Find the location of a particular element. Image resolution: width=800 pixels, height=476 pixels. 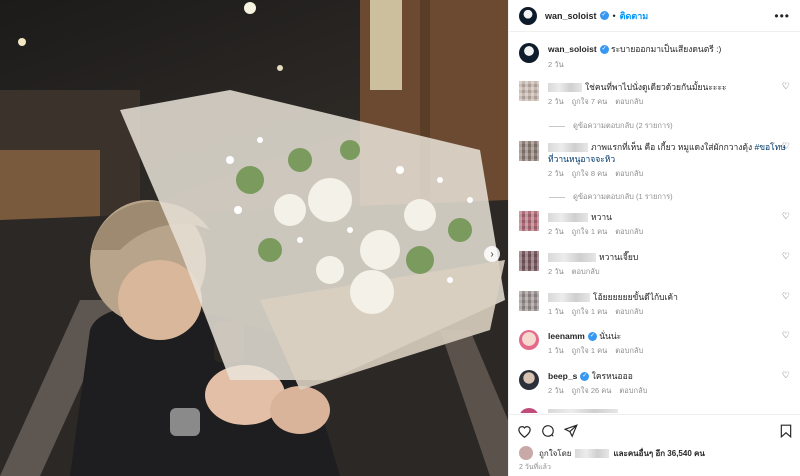

chevron-right-icon: › is located at coordinates (492, 254).